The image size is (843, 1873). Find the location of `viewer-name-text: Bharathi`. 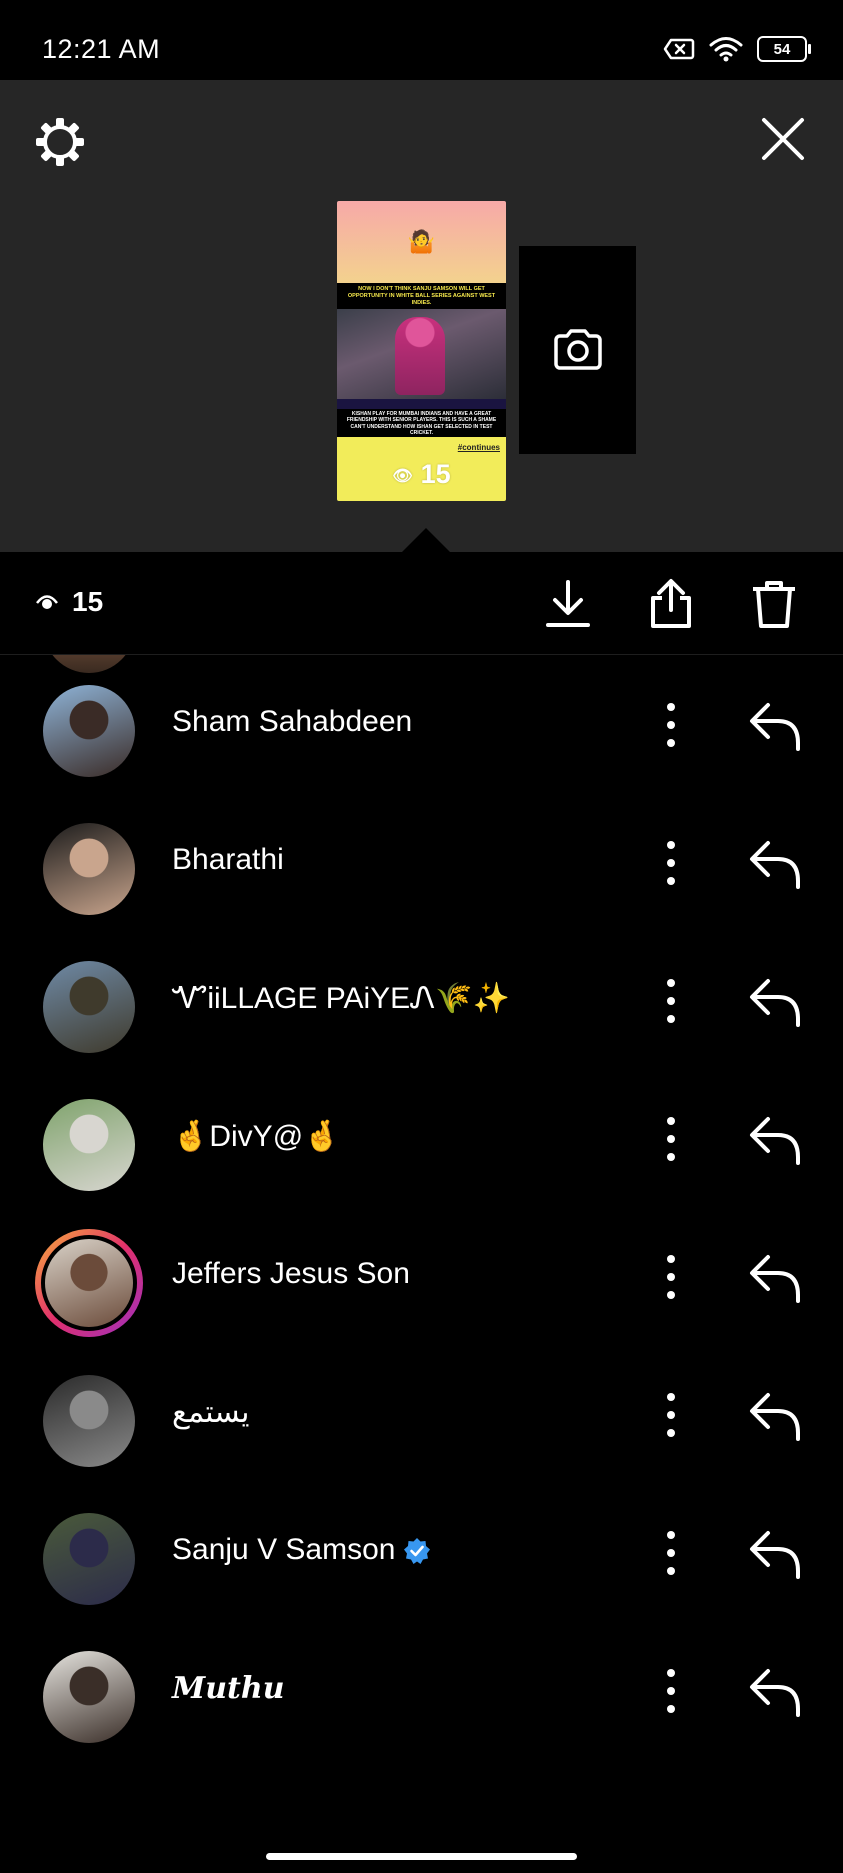

viewer-name-text: Bharathi is located at coordinates (228, 859).